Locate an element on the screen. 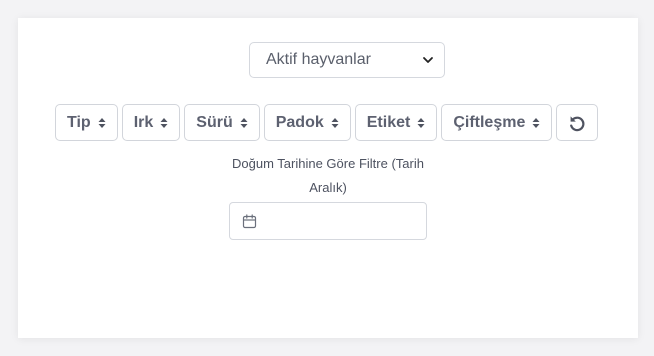 The height and width of the screenshot is (356, 654). filter-button-label: Irk is located at coordinates (143, 122).